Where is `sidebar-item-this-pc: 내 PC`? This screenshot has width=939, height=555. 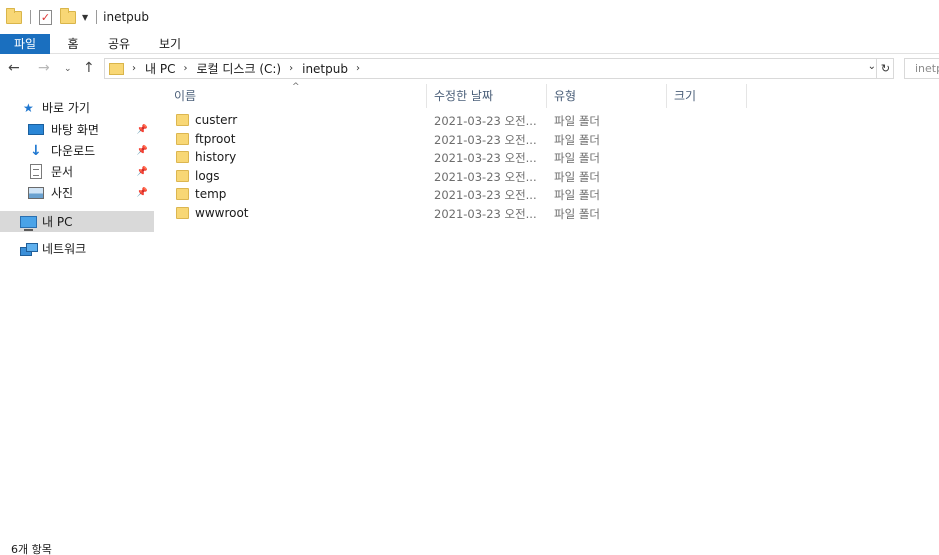
sidebar-item-this-pc: 내 PC is located at coordinates (77, 221).